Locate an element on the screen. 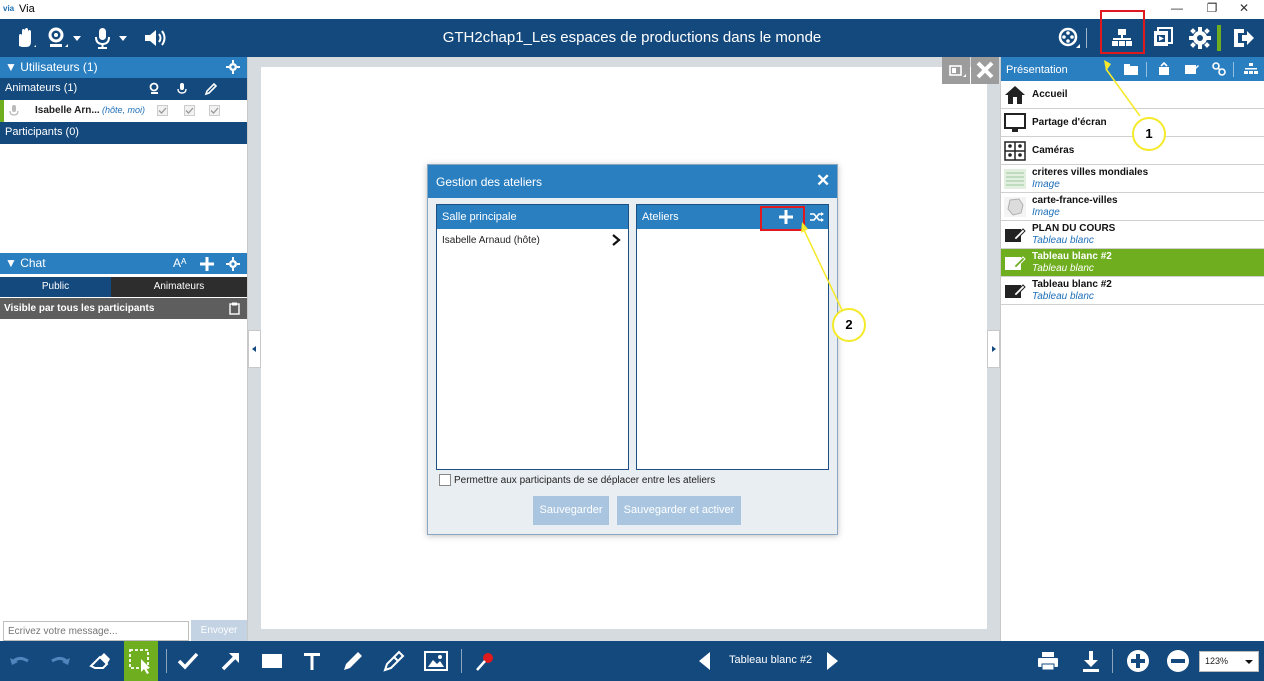 This screenshot has height=681, width=1264. text-tool-icon is located at coordinates (312, 661).